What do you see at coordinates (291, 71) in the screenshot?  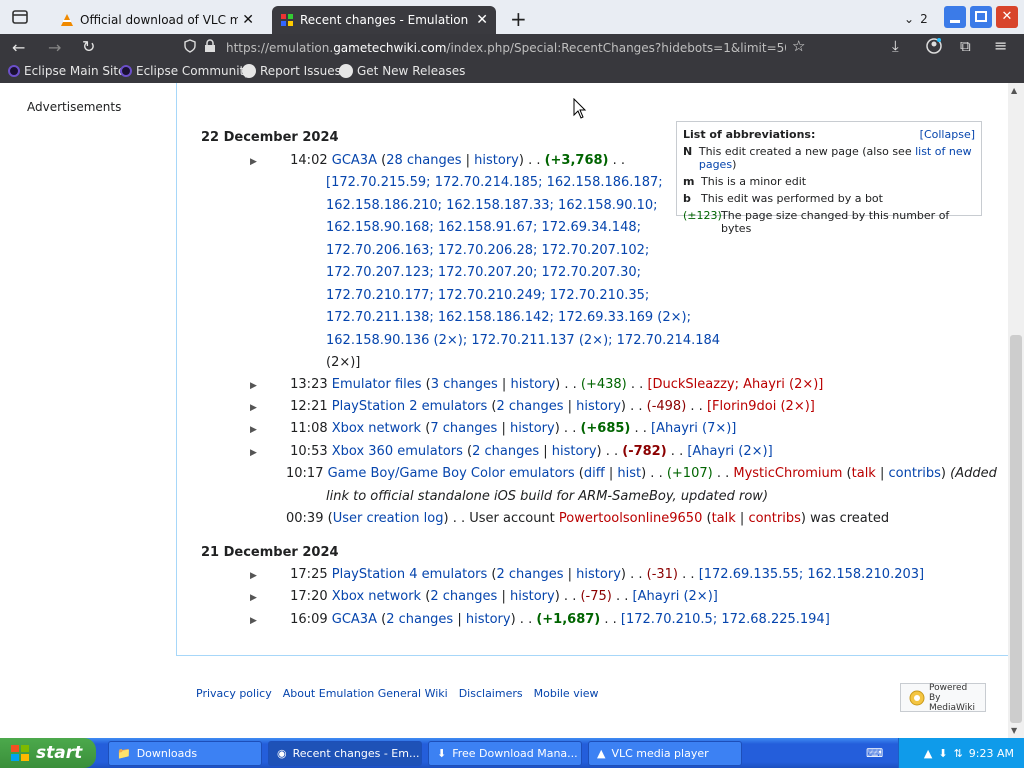 I see `bookmark-report-issues: Report Issues` at bounding box center [291, 71].